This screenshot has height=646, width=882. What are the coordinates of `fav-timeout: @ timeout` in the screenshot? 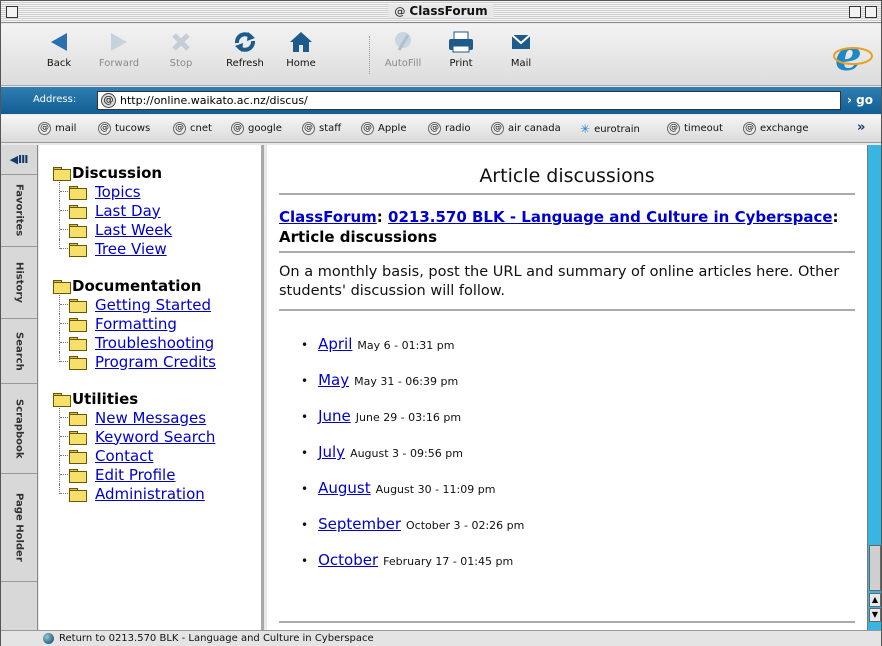 It's located at (695, 128).